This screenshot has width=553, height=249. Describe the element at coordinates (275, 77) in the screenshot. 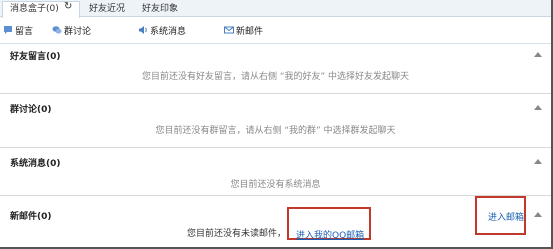

I see `friend-messages-empty-text: 您目前还没有好友留言，请从右侧 “我的好友” 中选择好友发起聊天` at that location.